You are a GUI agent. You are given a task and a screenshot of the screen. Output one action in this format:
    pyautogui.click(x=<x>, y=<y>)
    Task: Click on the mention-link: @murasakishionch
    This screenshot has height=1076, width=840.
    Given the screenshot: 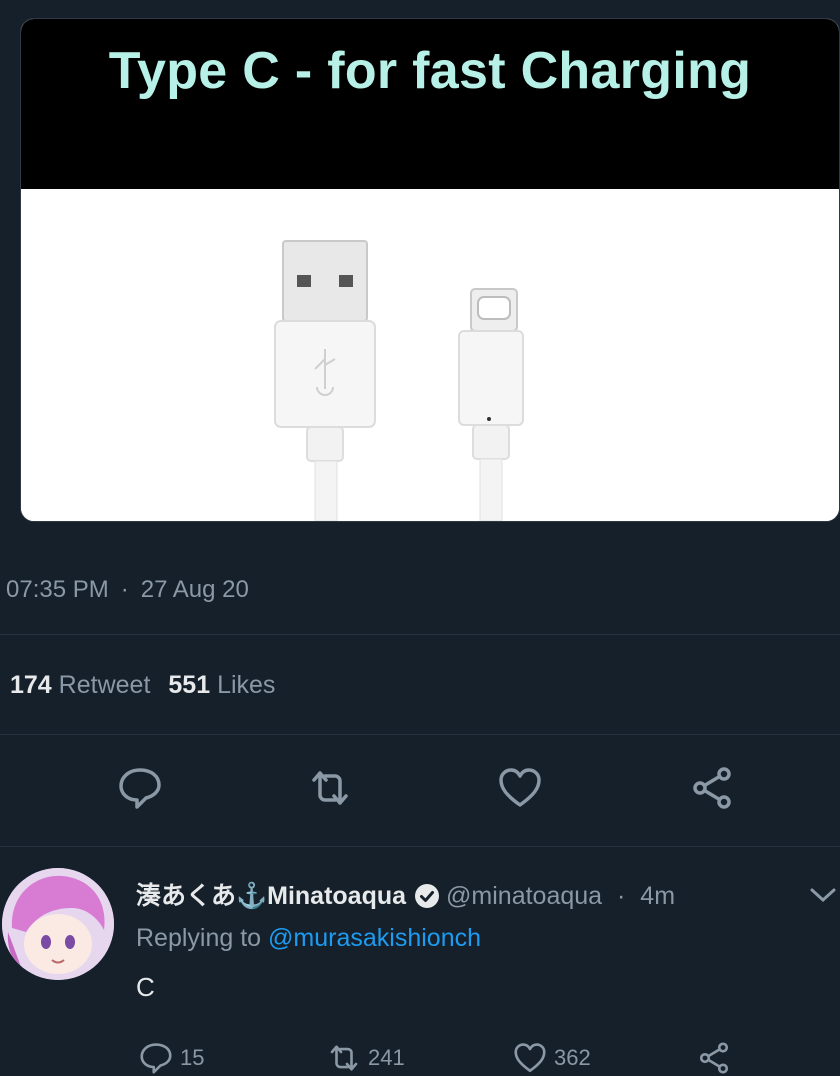 What is the action you would take?
    pyautogui.click(x=374, y=938)
    